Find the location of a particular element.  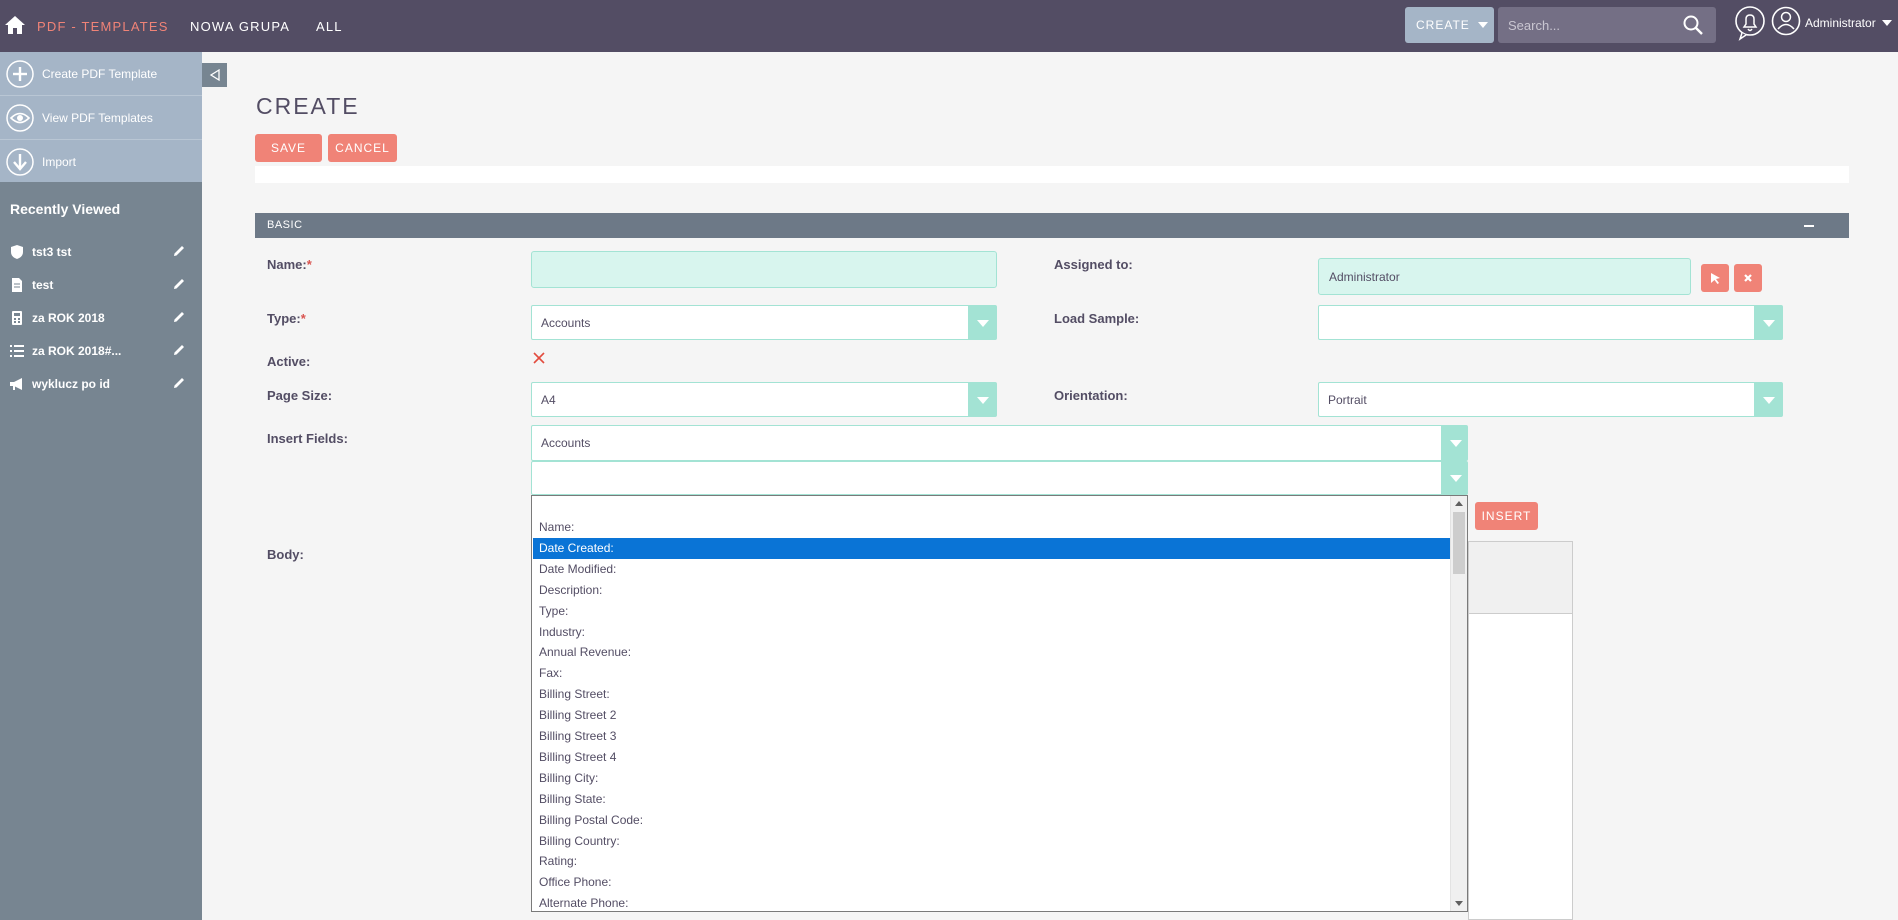

name-input is located at coordinates (764, 269).